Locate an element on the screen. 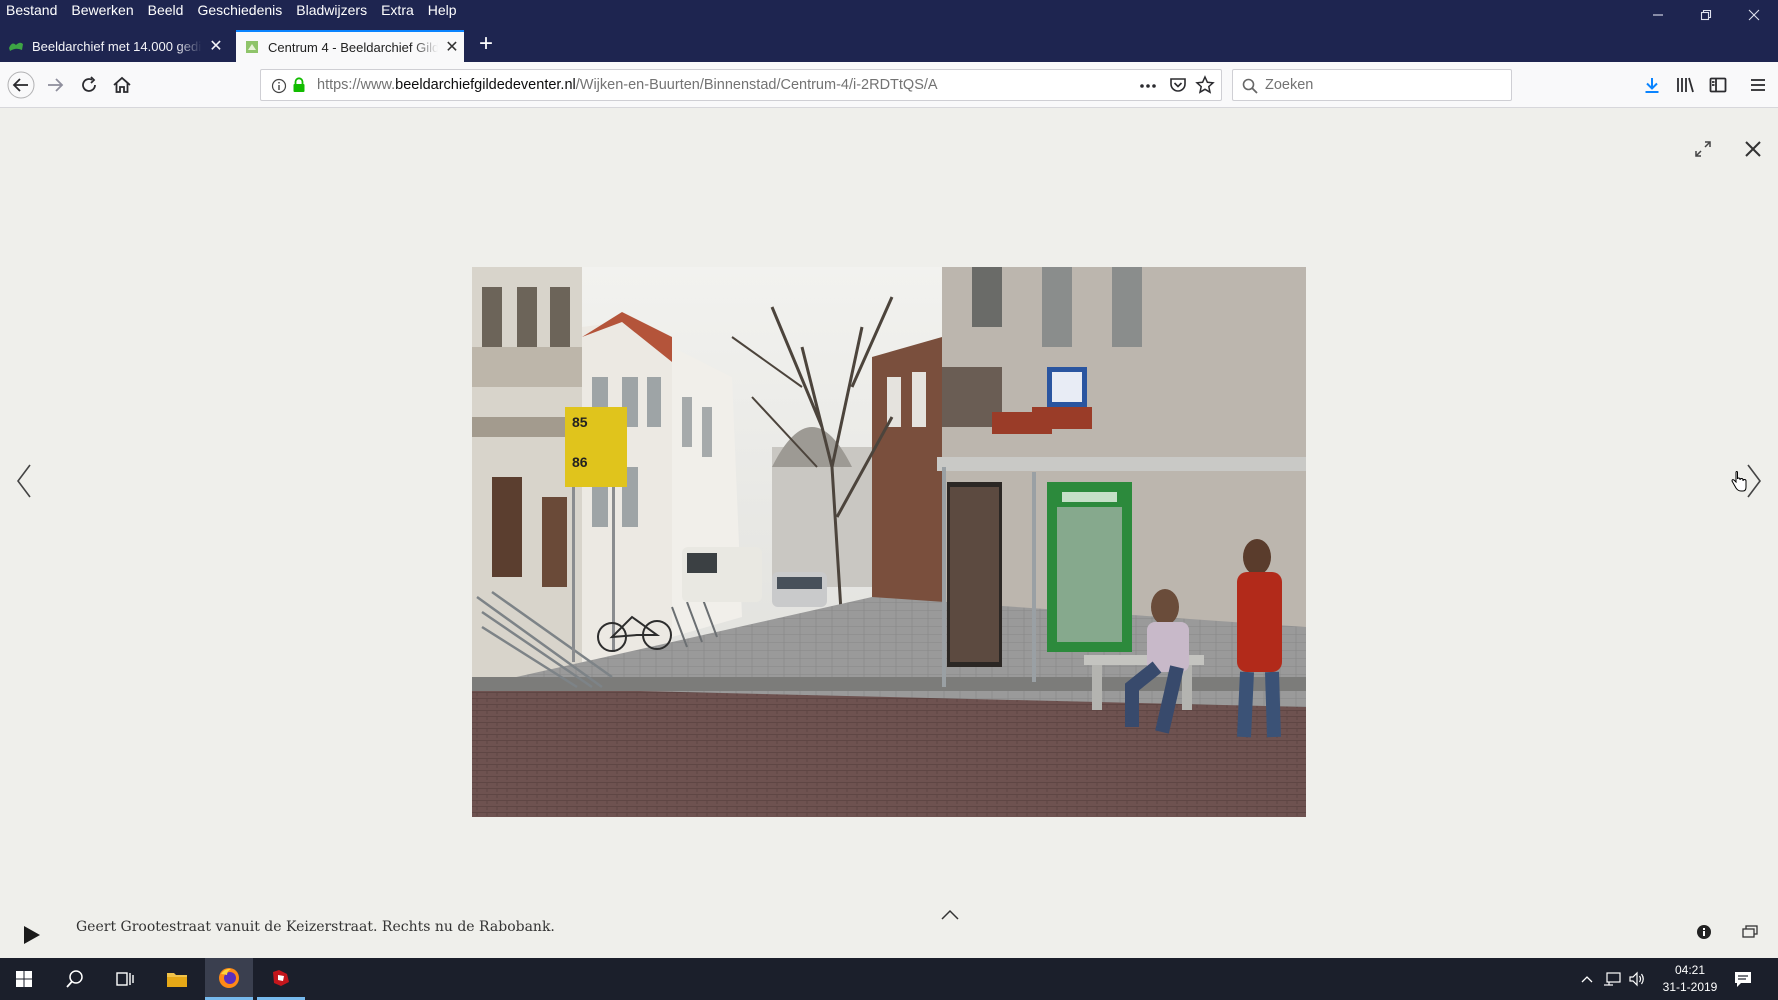 The height and width of the screenshot is (1000, 1778). library-icon is located at coordinates (1685, 85).